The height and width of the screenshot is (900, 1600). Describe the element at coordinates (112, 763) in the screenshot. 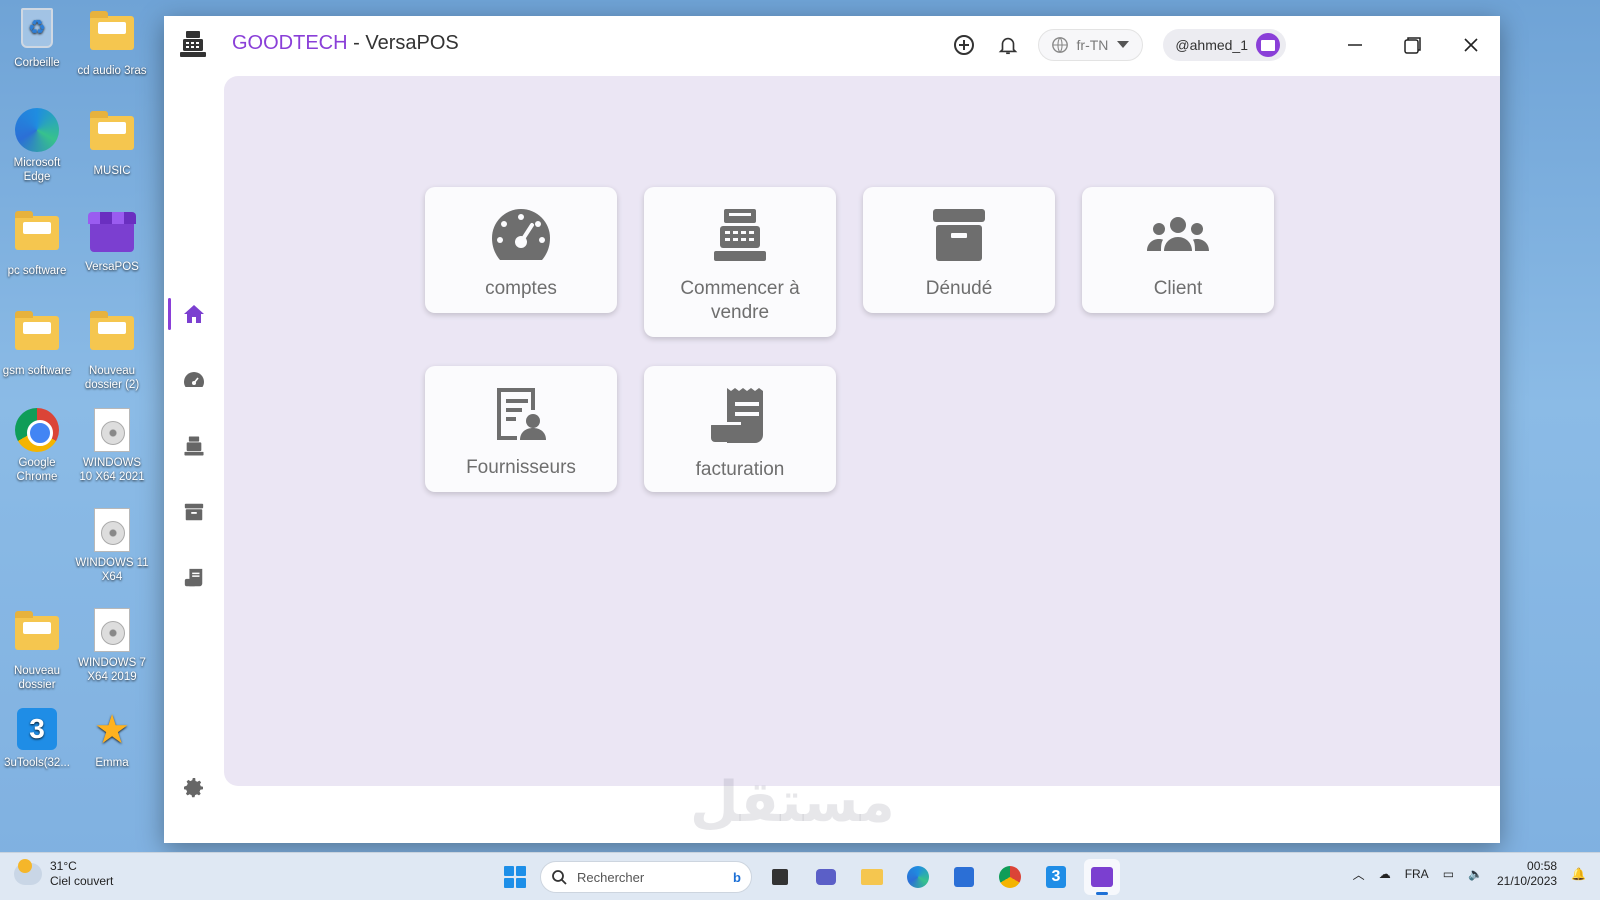

I see `desktop-icon-label: Emma` at that location.